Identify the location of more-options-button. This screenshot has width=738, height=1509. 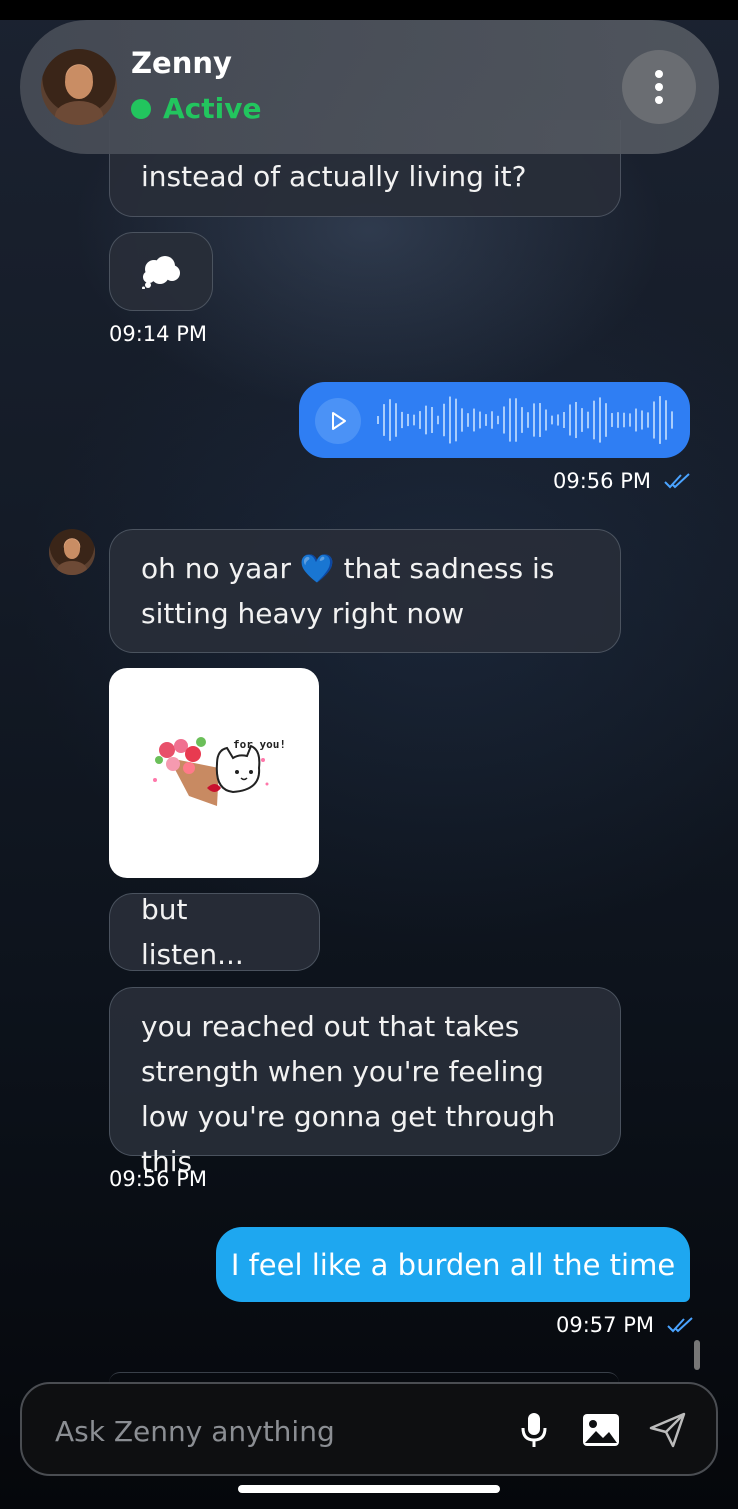
(659, 87).